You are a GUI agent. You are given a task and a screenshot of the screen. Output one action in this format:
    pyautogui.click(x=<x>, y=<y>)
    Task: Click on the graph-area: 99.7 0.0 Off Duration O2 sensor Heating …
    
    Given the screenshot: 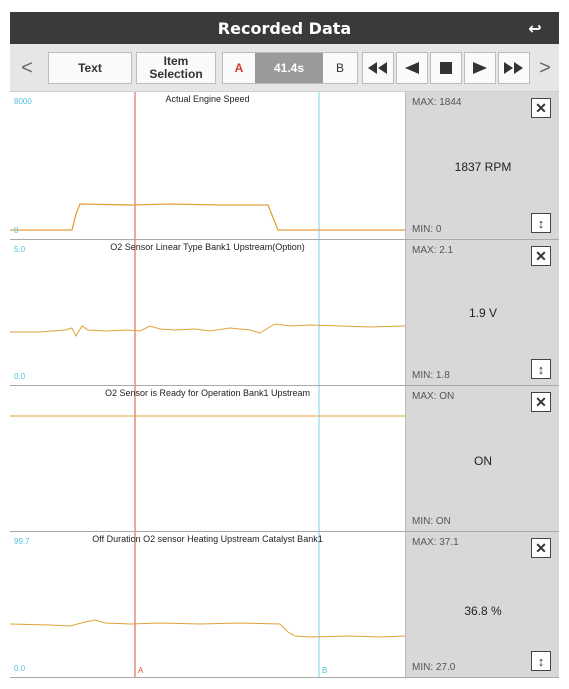 What is the action you would take?
    pyautogui.click(x=207, y=604)
    